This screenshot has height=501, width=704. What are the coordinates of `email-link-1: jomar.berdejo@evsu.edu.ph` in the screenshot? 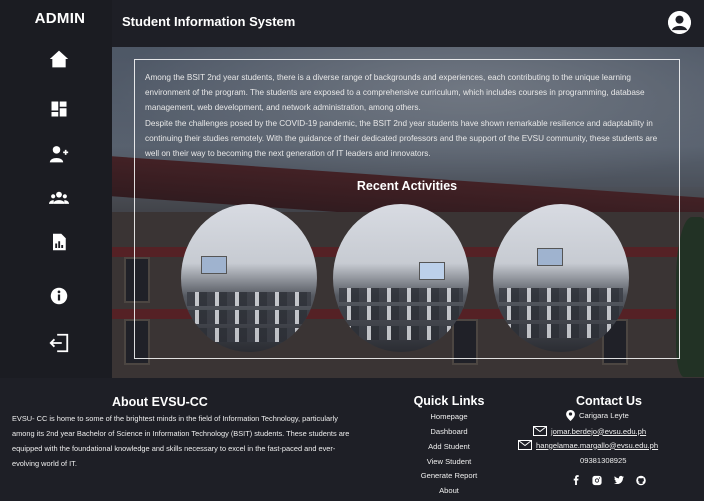 It's located at (598, 431).